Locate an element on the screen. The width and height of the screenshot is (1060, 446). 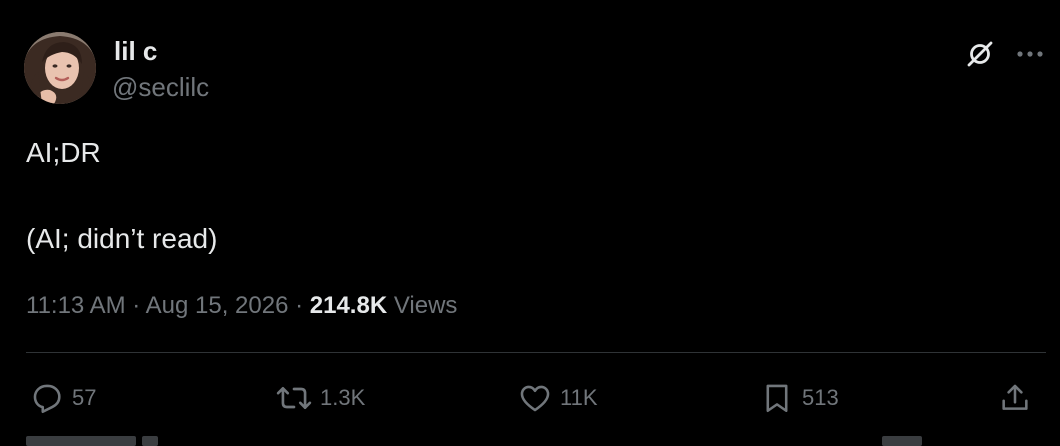
share-icon is located at coordinates (1015, 397).